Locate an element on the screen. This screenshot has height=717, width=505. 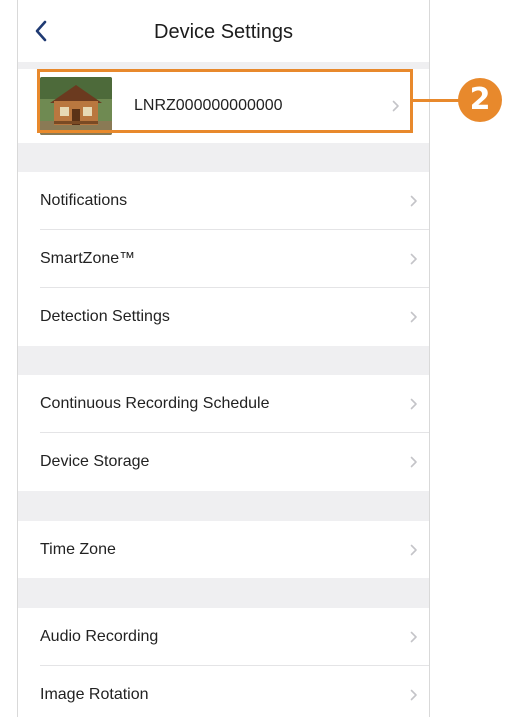
device-row: LNRZ000000000000 is located at coordinates (223, 106).